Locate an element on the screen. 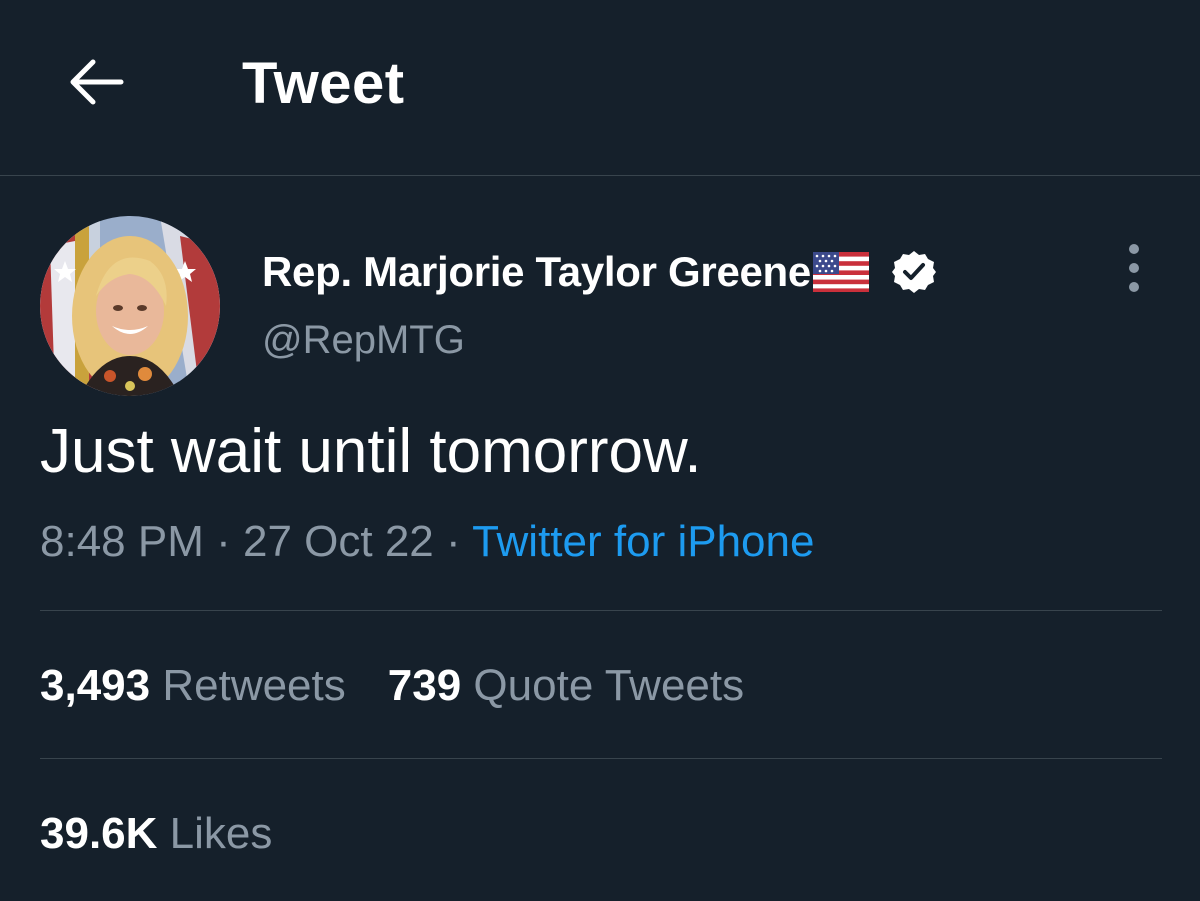 The width and height of the screenshot is (1200, 901). retweets-count: 3,493 is located at coordinates (95, 685).